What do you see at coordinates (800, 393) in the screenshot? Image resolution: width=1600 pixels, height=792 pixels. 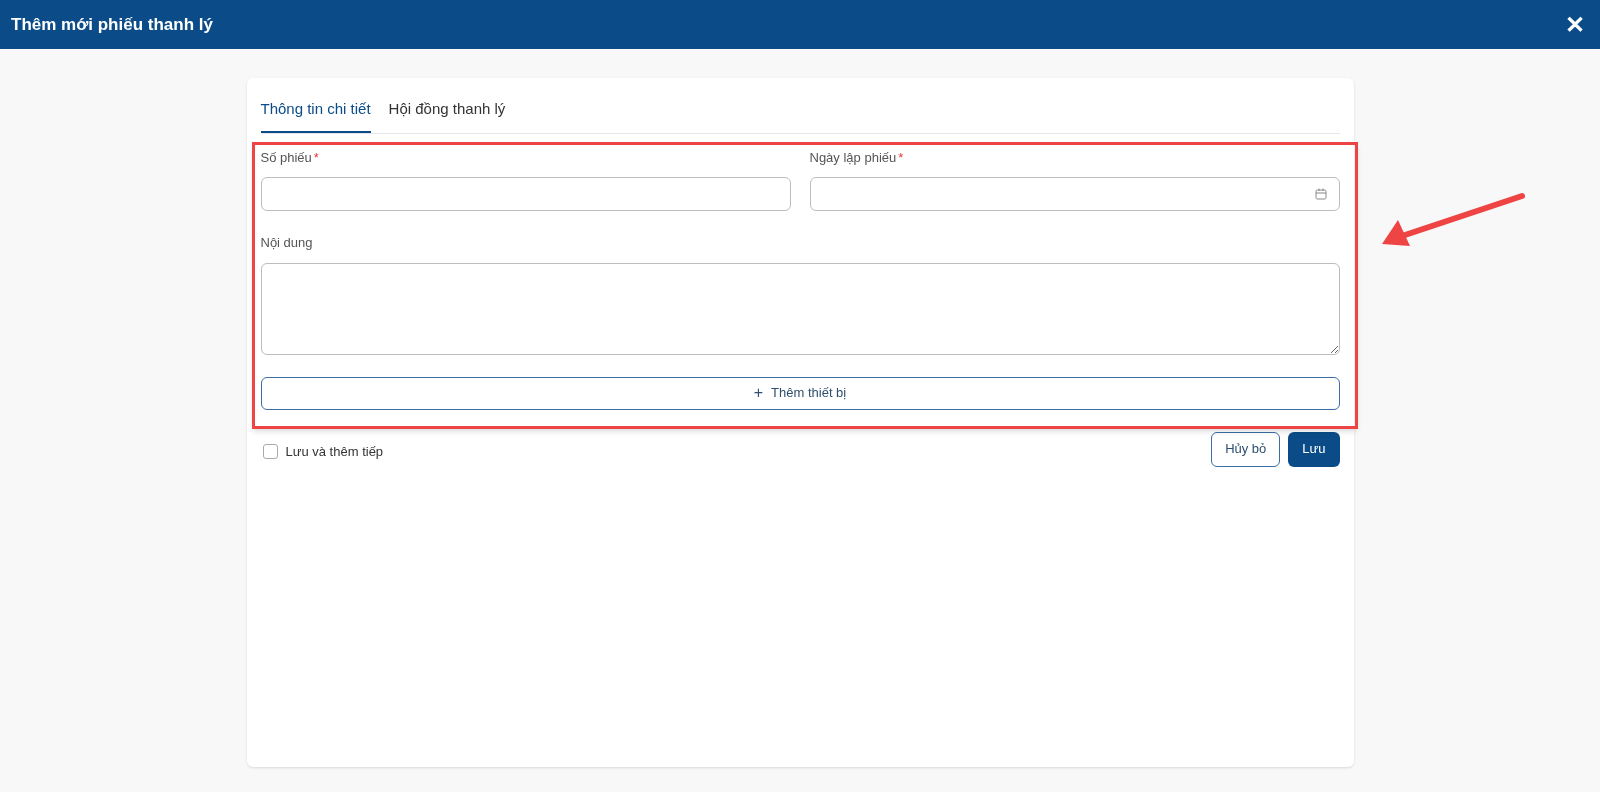 I see `add-device-button: + Thêm thiết bị` at bounding box center [800, 393].